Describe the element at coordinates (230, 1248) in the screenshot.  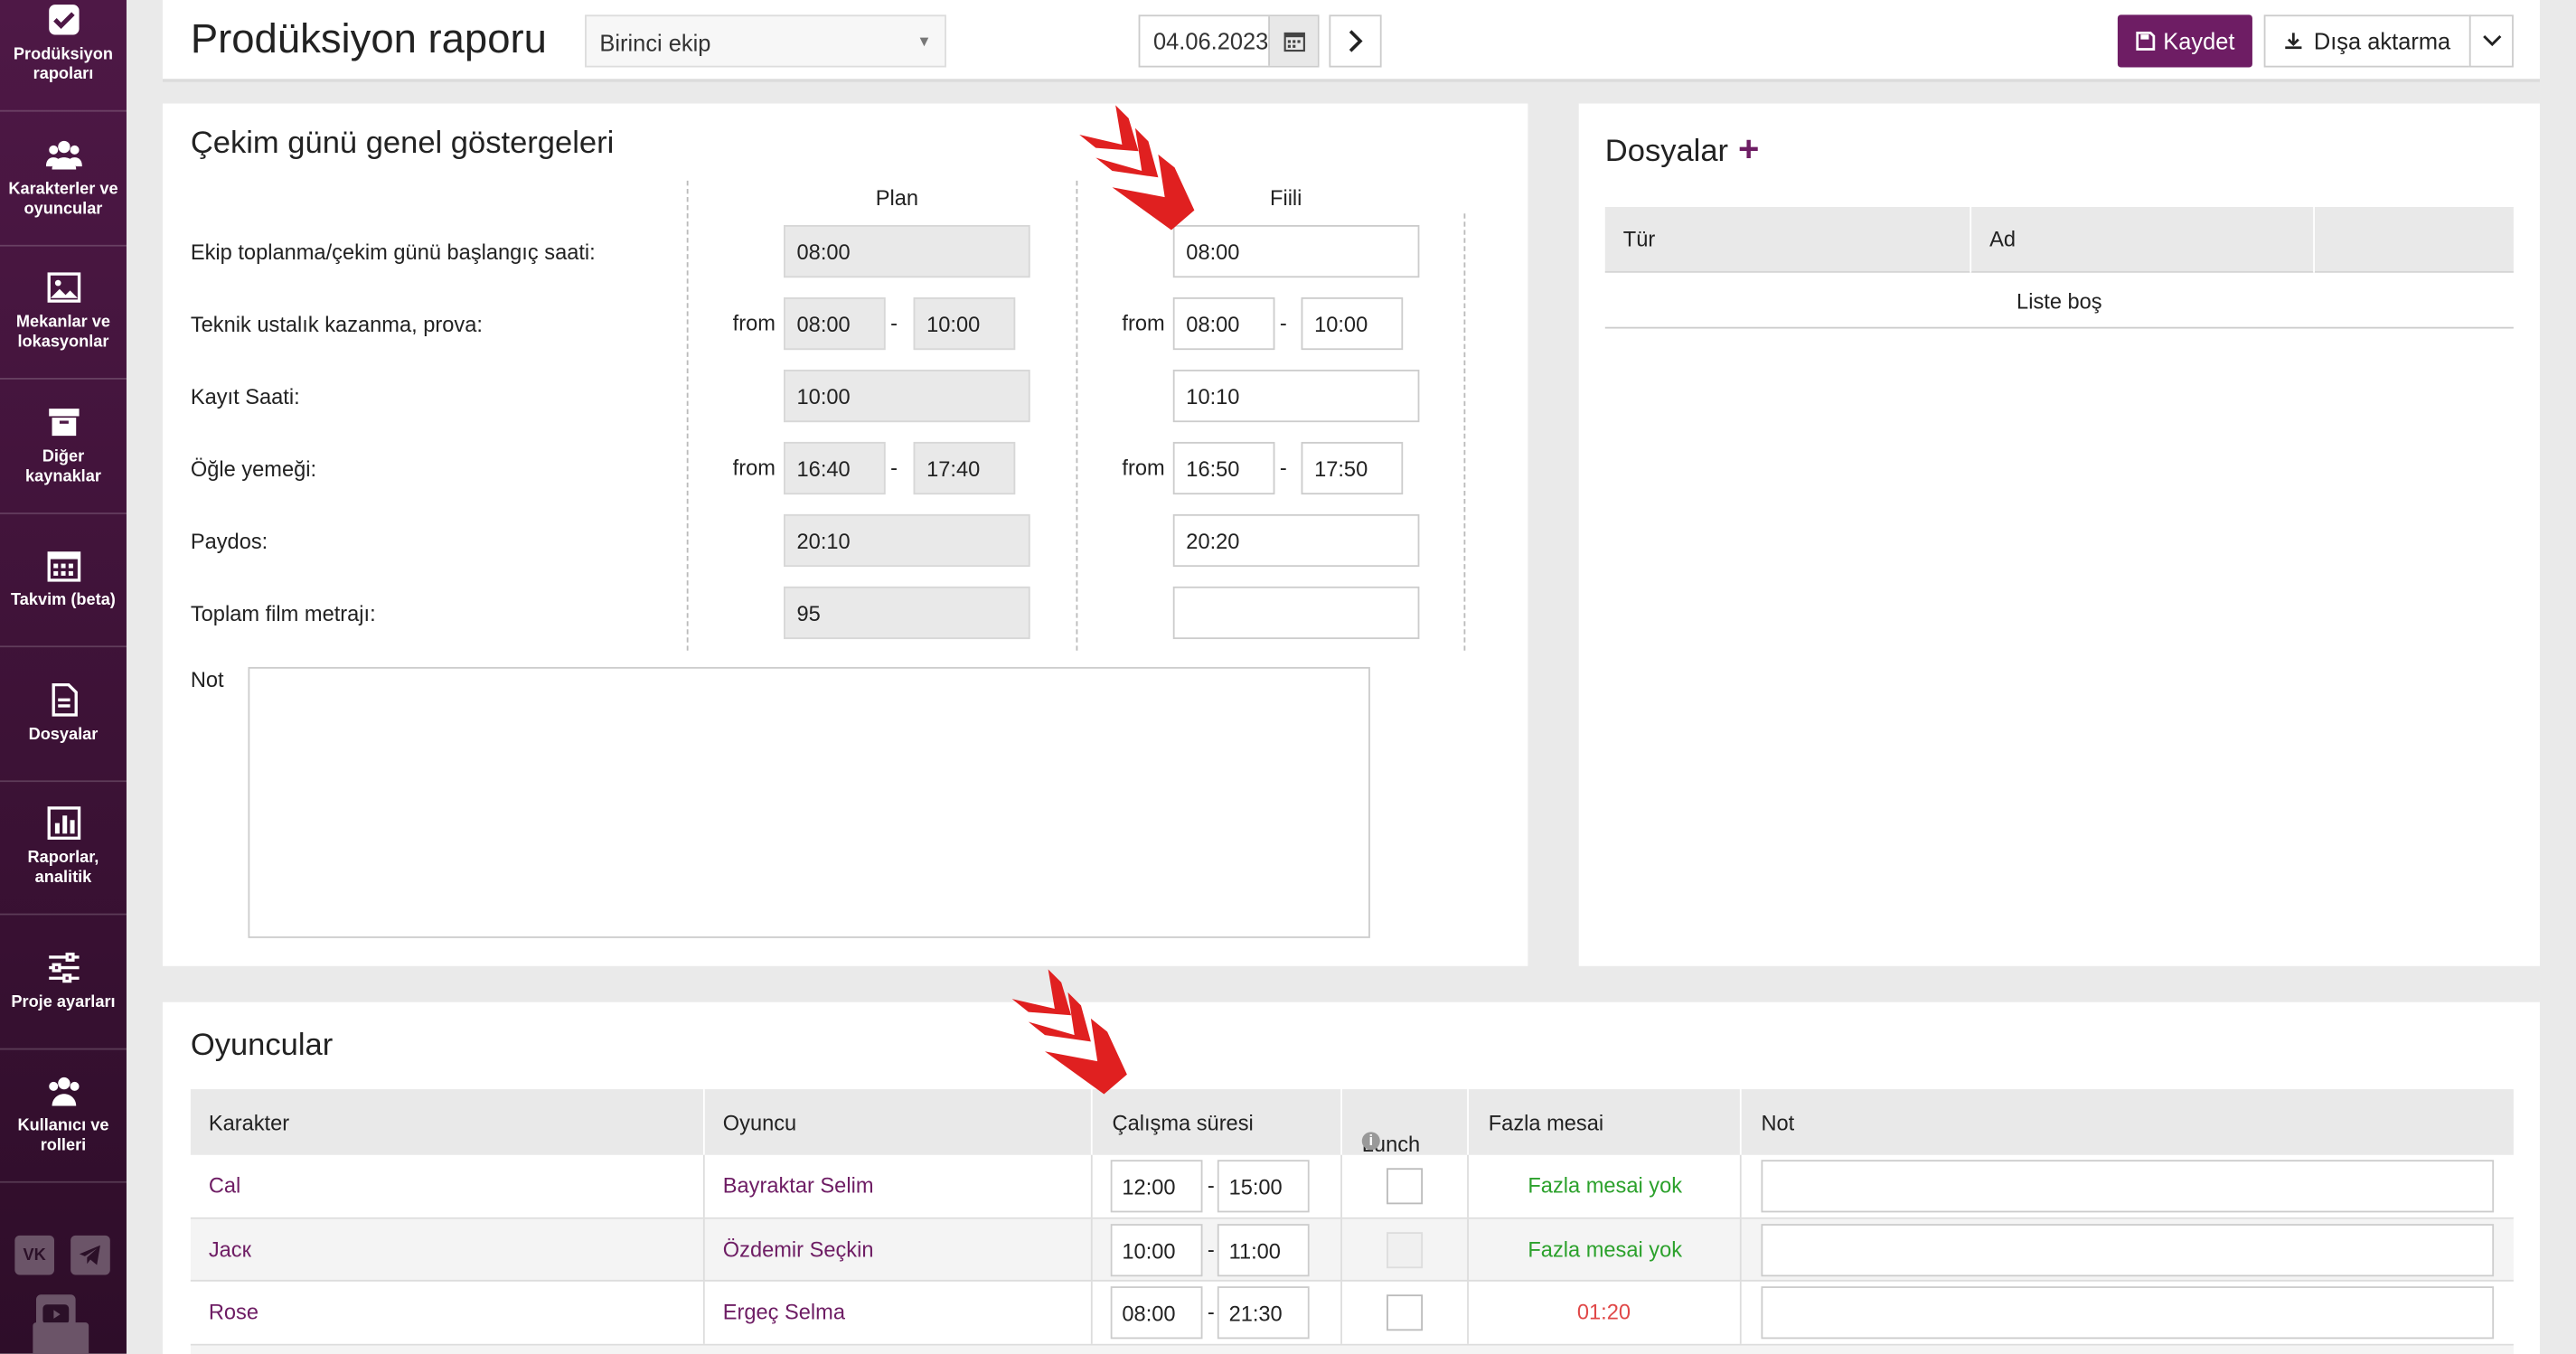
I see `character-link: Jacк` at that location.